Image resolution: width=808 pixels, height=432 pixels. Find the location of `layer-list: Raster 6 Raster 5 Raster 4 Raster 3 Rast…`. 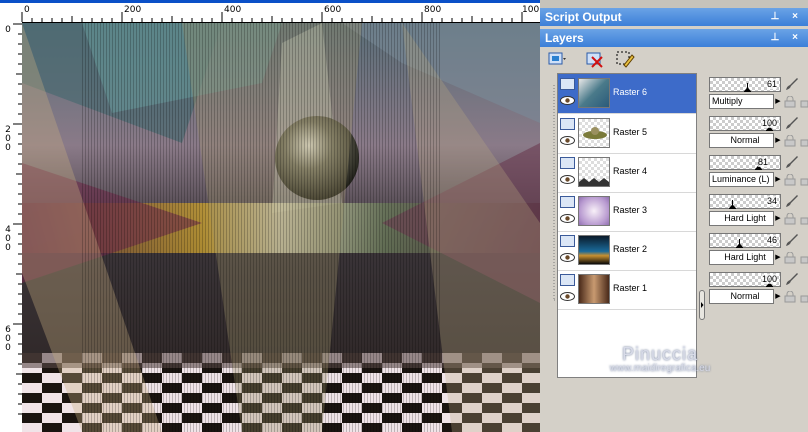

layer-list: Raster 6 Raster 5 Raster 4 Raster 3 Rast… is located at coordinates (627, 225).